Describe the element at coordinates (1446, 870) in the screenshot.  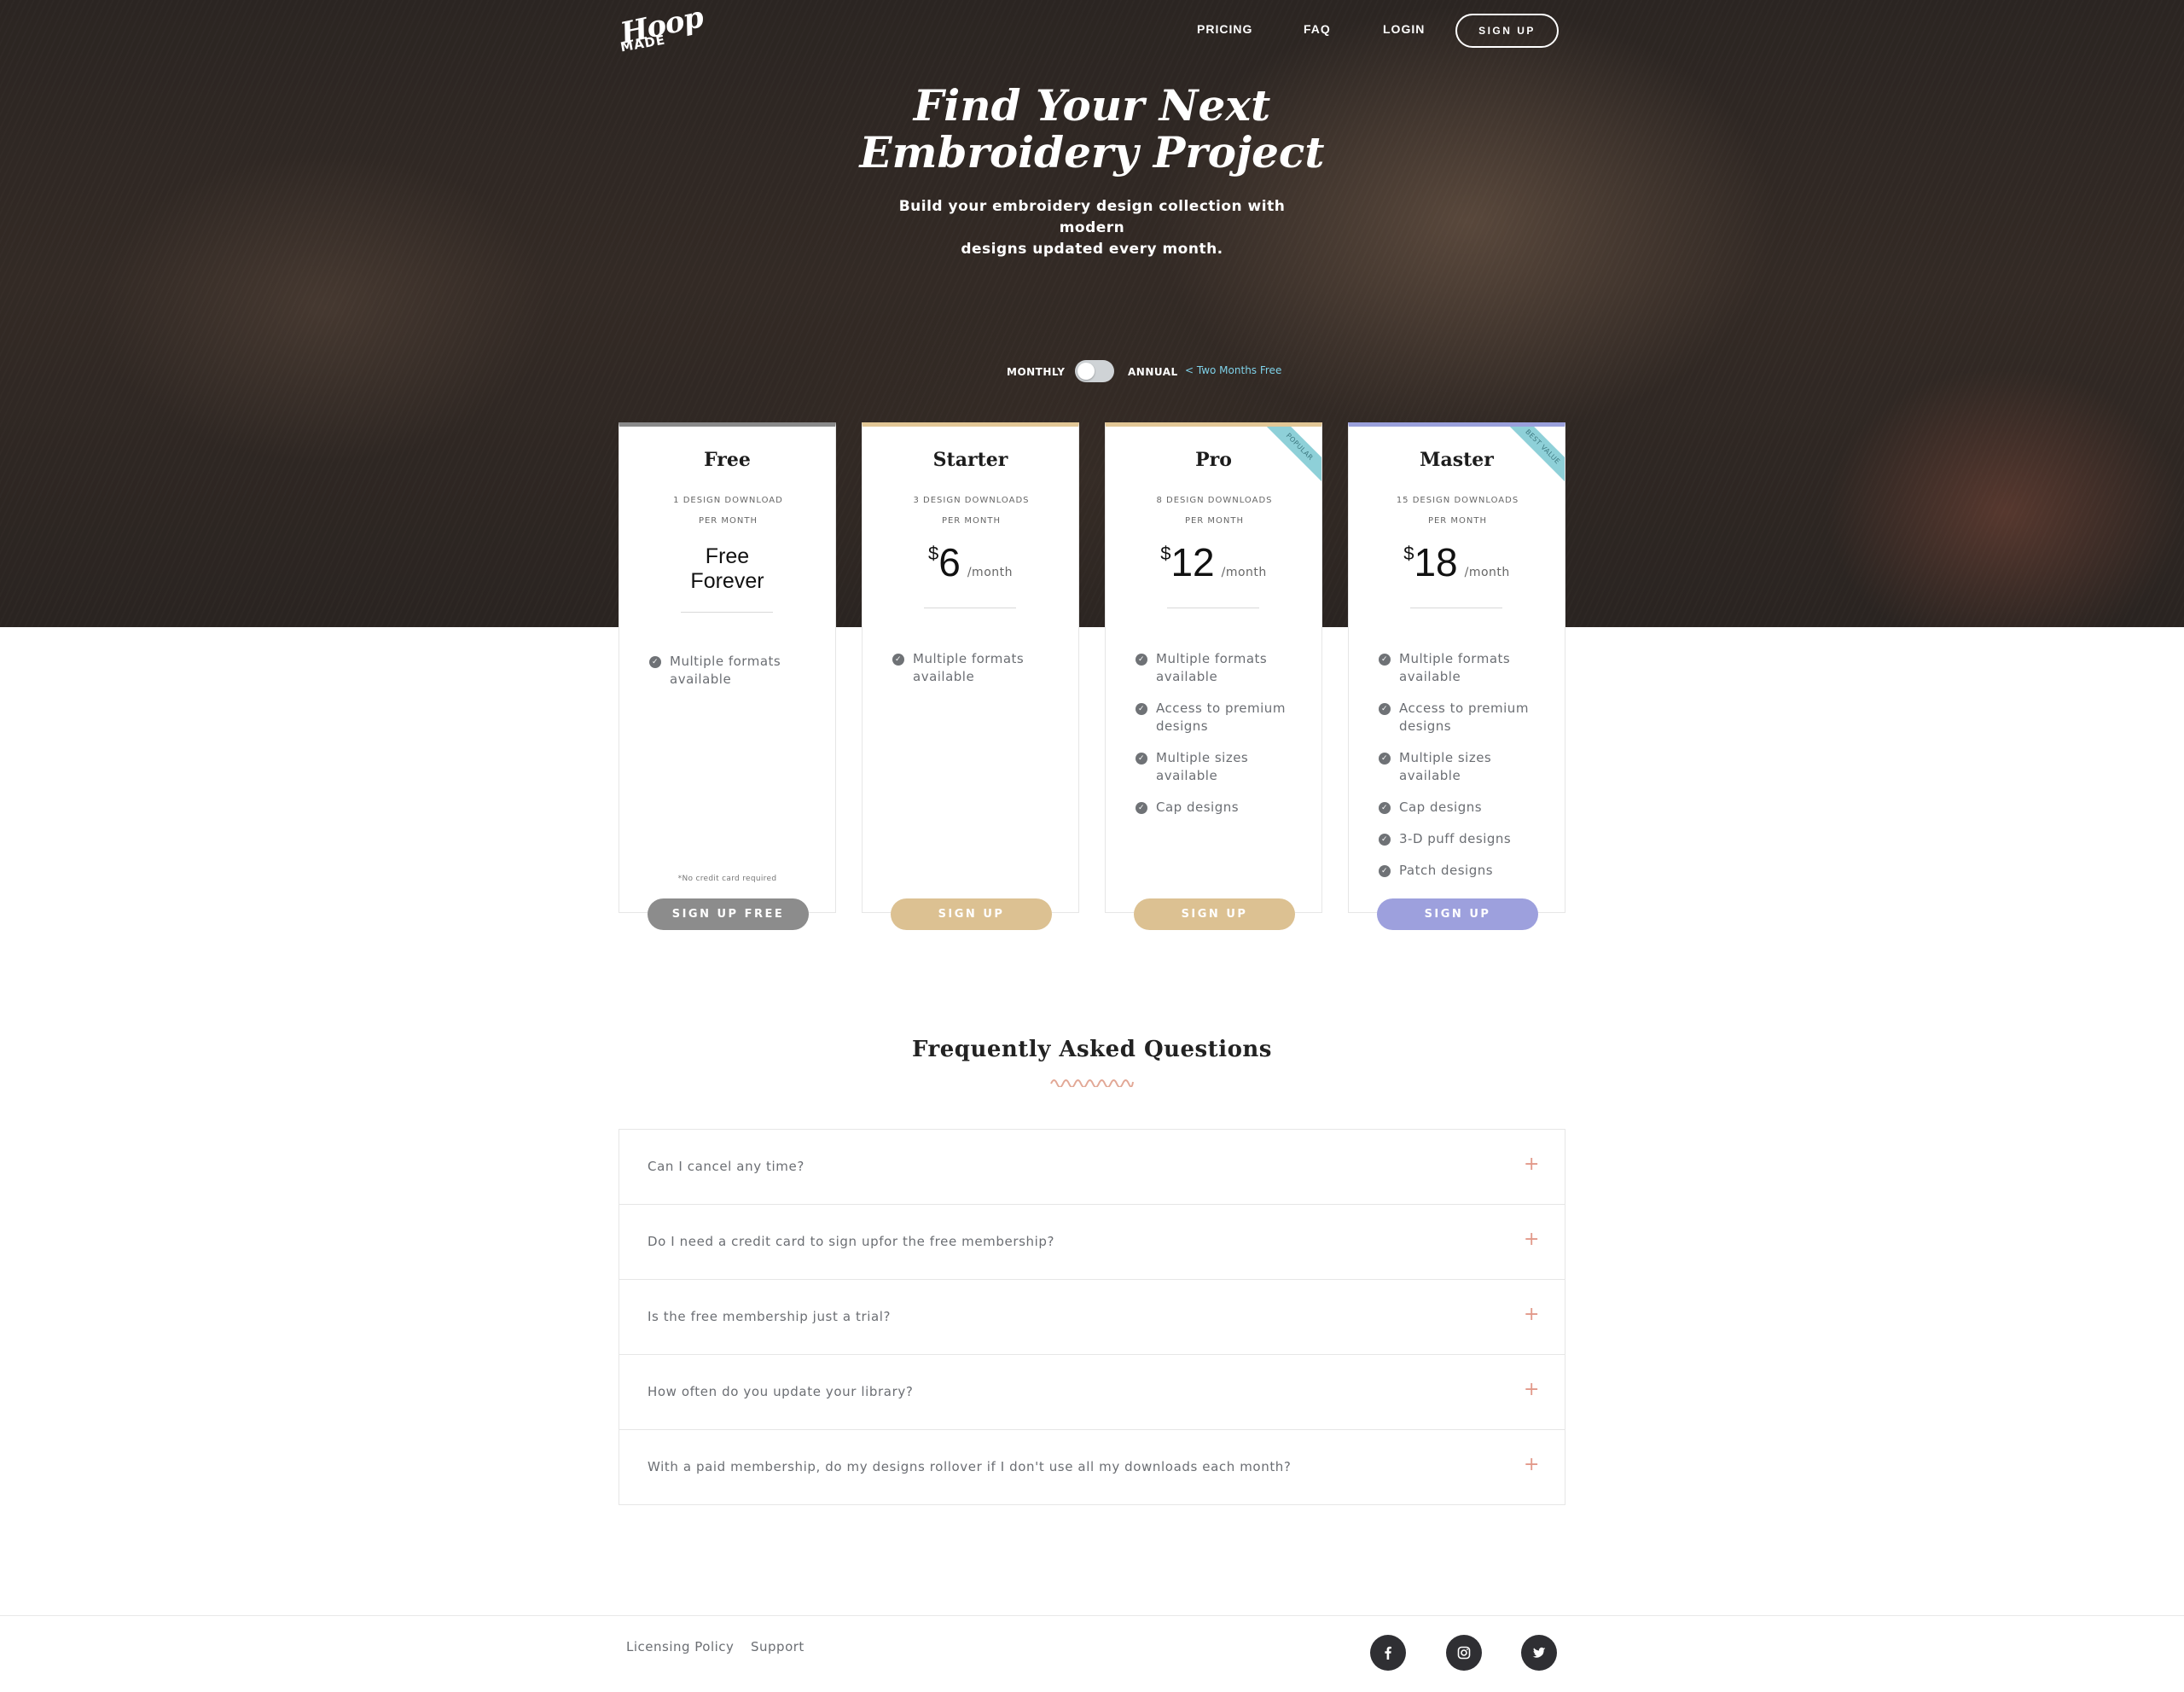
I see `feature-text: Patch designs` at that location.